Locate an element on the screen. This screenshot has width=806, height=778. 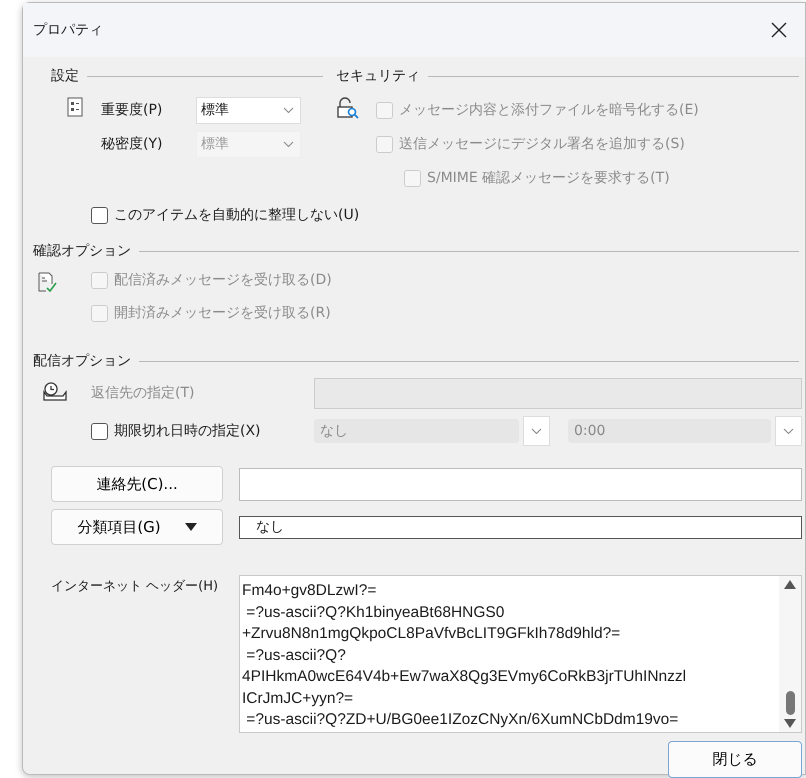
field-label: インターネット ヘッダー(H) is located at coordinates (135, 587).